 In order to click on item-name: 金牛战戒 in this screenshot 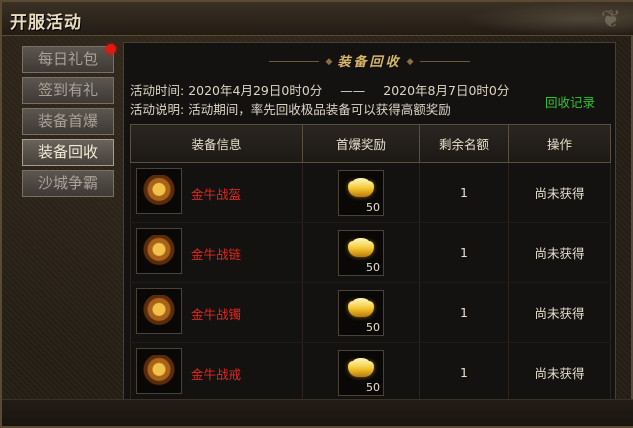, I will do `click(216, 374)`.